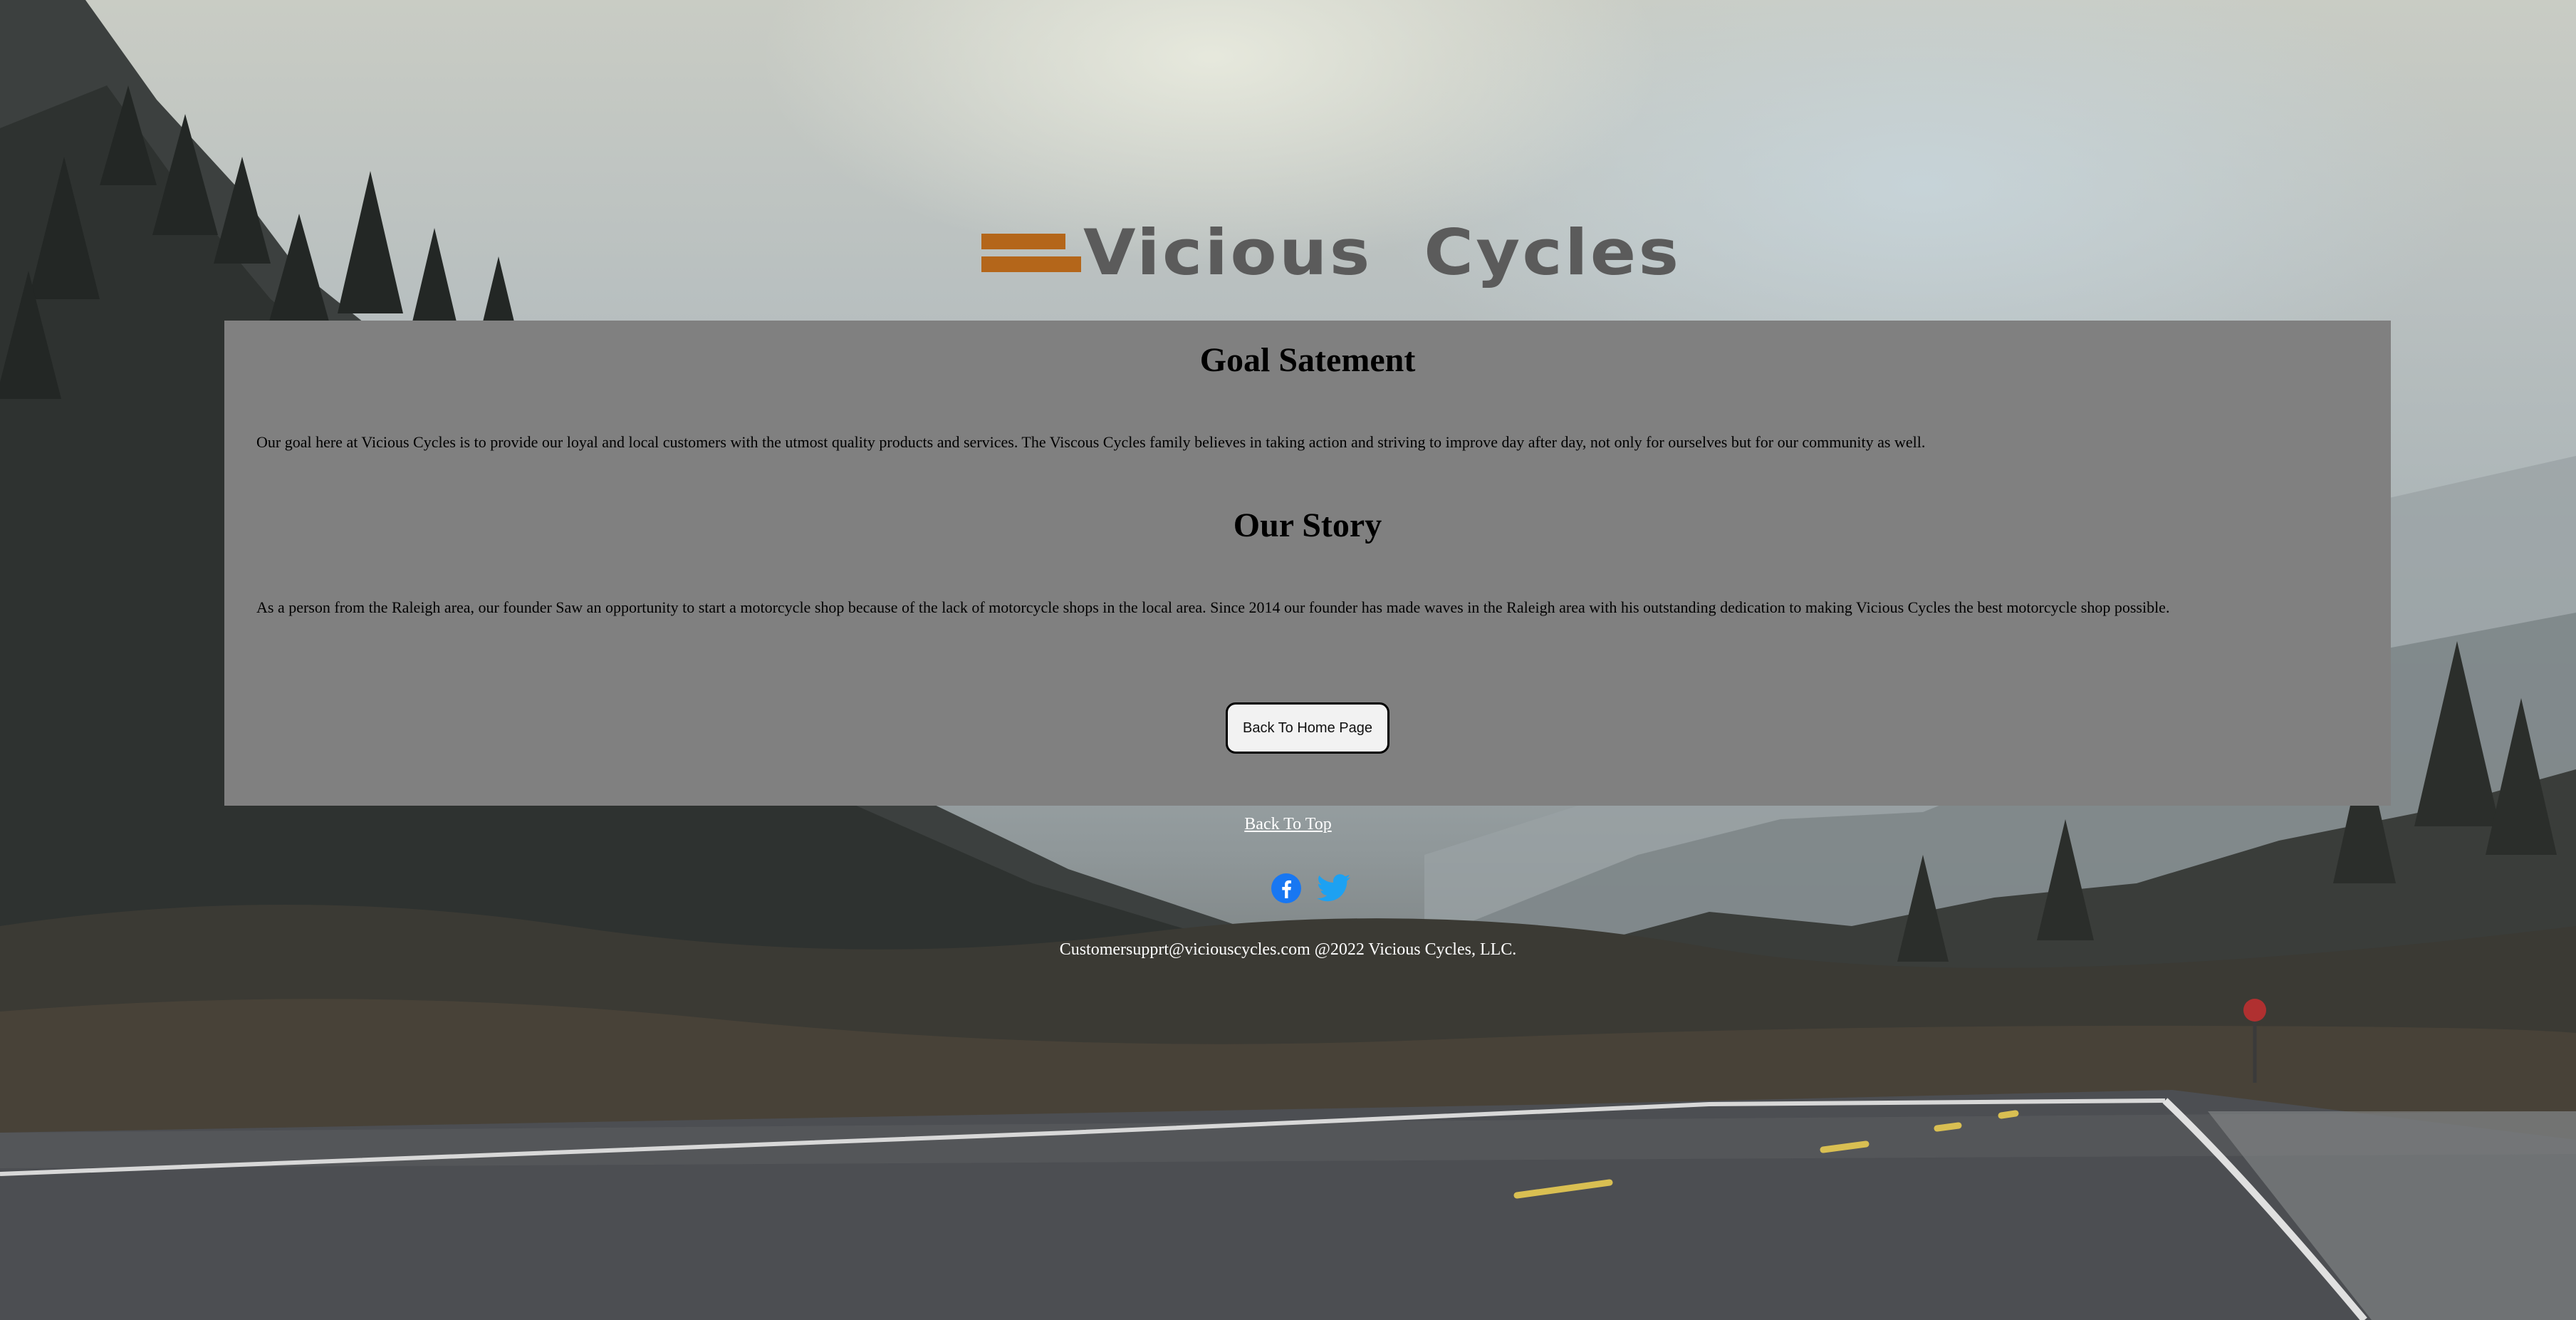 Image resolution: width=2576 pixels, height=1320 pixels. What do you see at coordinates (1286, 888) in the screenshot?
I see `facebook-icon` at bounding box center [1286, 888].